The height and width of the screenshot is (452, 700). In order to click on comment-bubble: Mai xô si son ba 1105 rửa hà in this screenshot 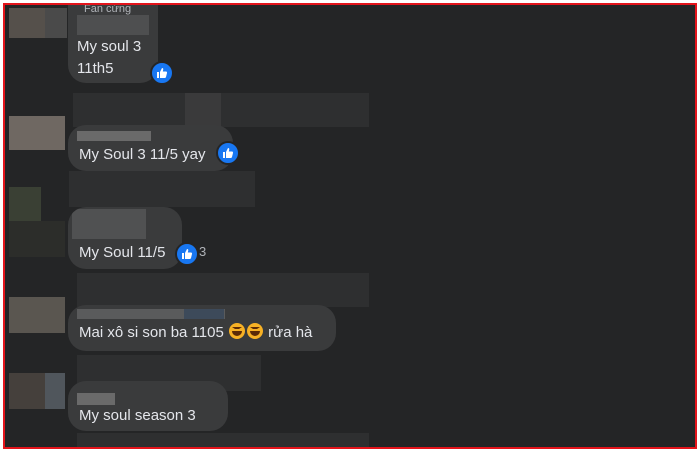, I will do `click(202, 328)`.